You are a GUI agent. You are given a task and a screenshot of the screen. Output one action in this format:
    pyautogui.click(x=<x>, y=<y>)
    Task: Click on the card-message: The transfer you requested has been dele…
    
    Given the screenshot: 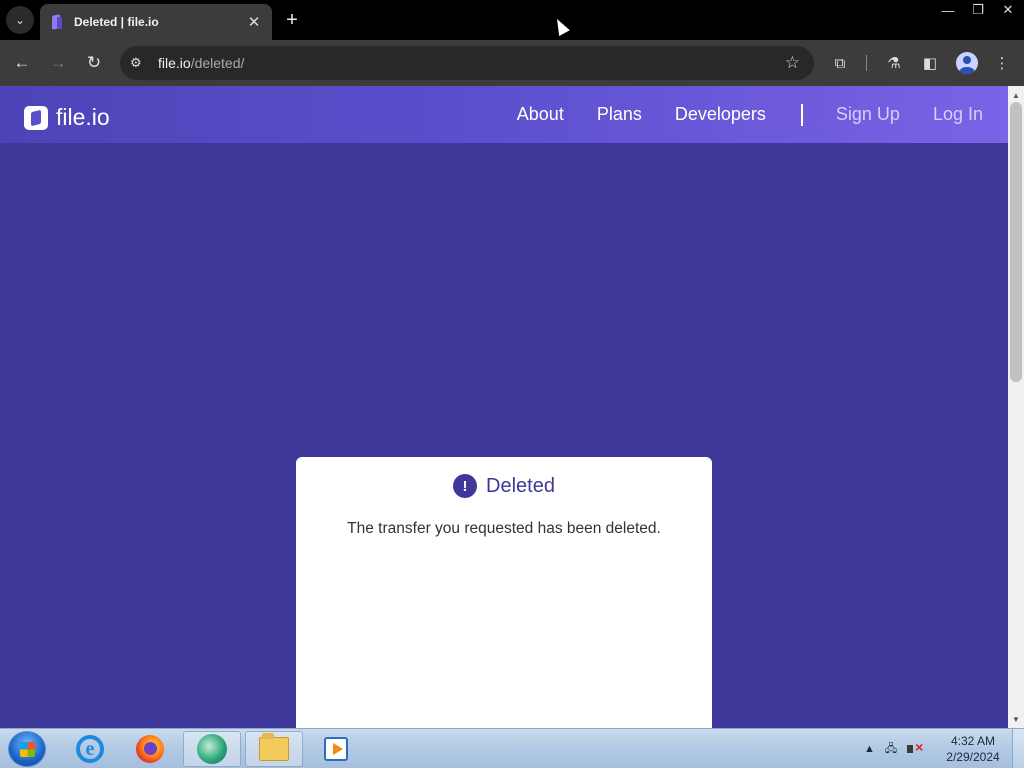 What is the action you would take?
    pyautogui.click(x=504, y=528)
    